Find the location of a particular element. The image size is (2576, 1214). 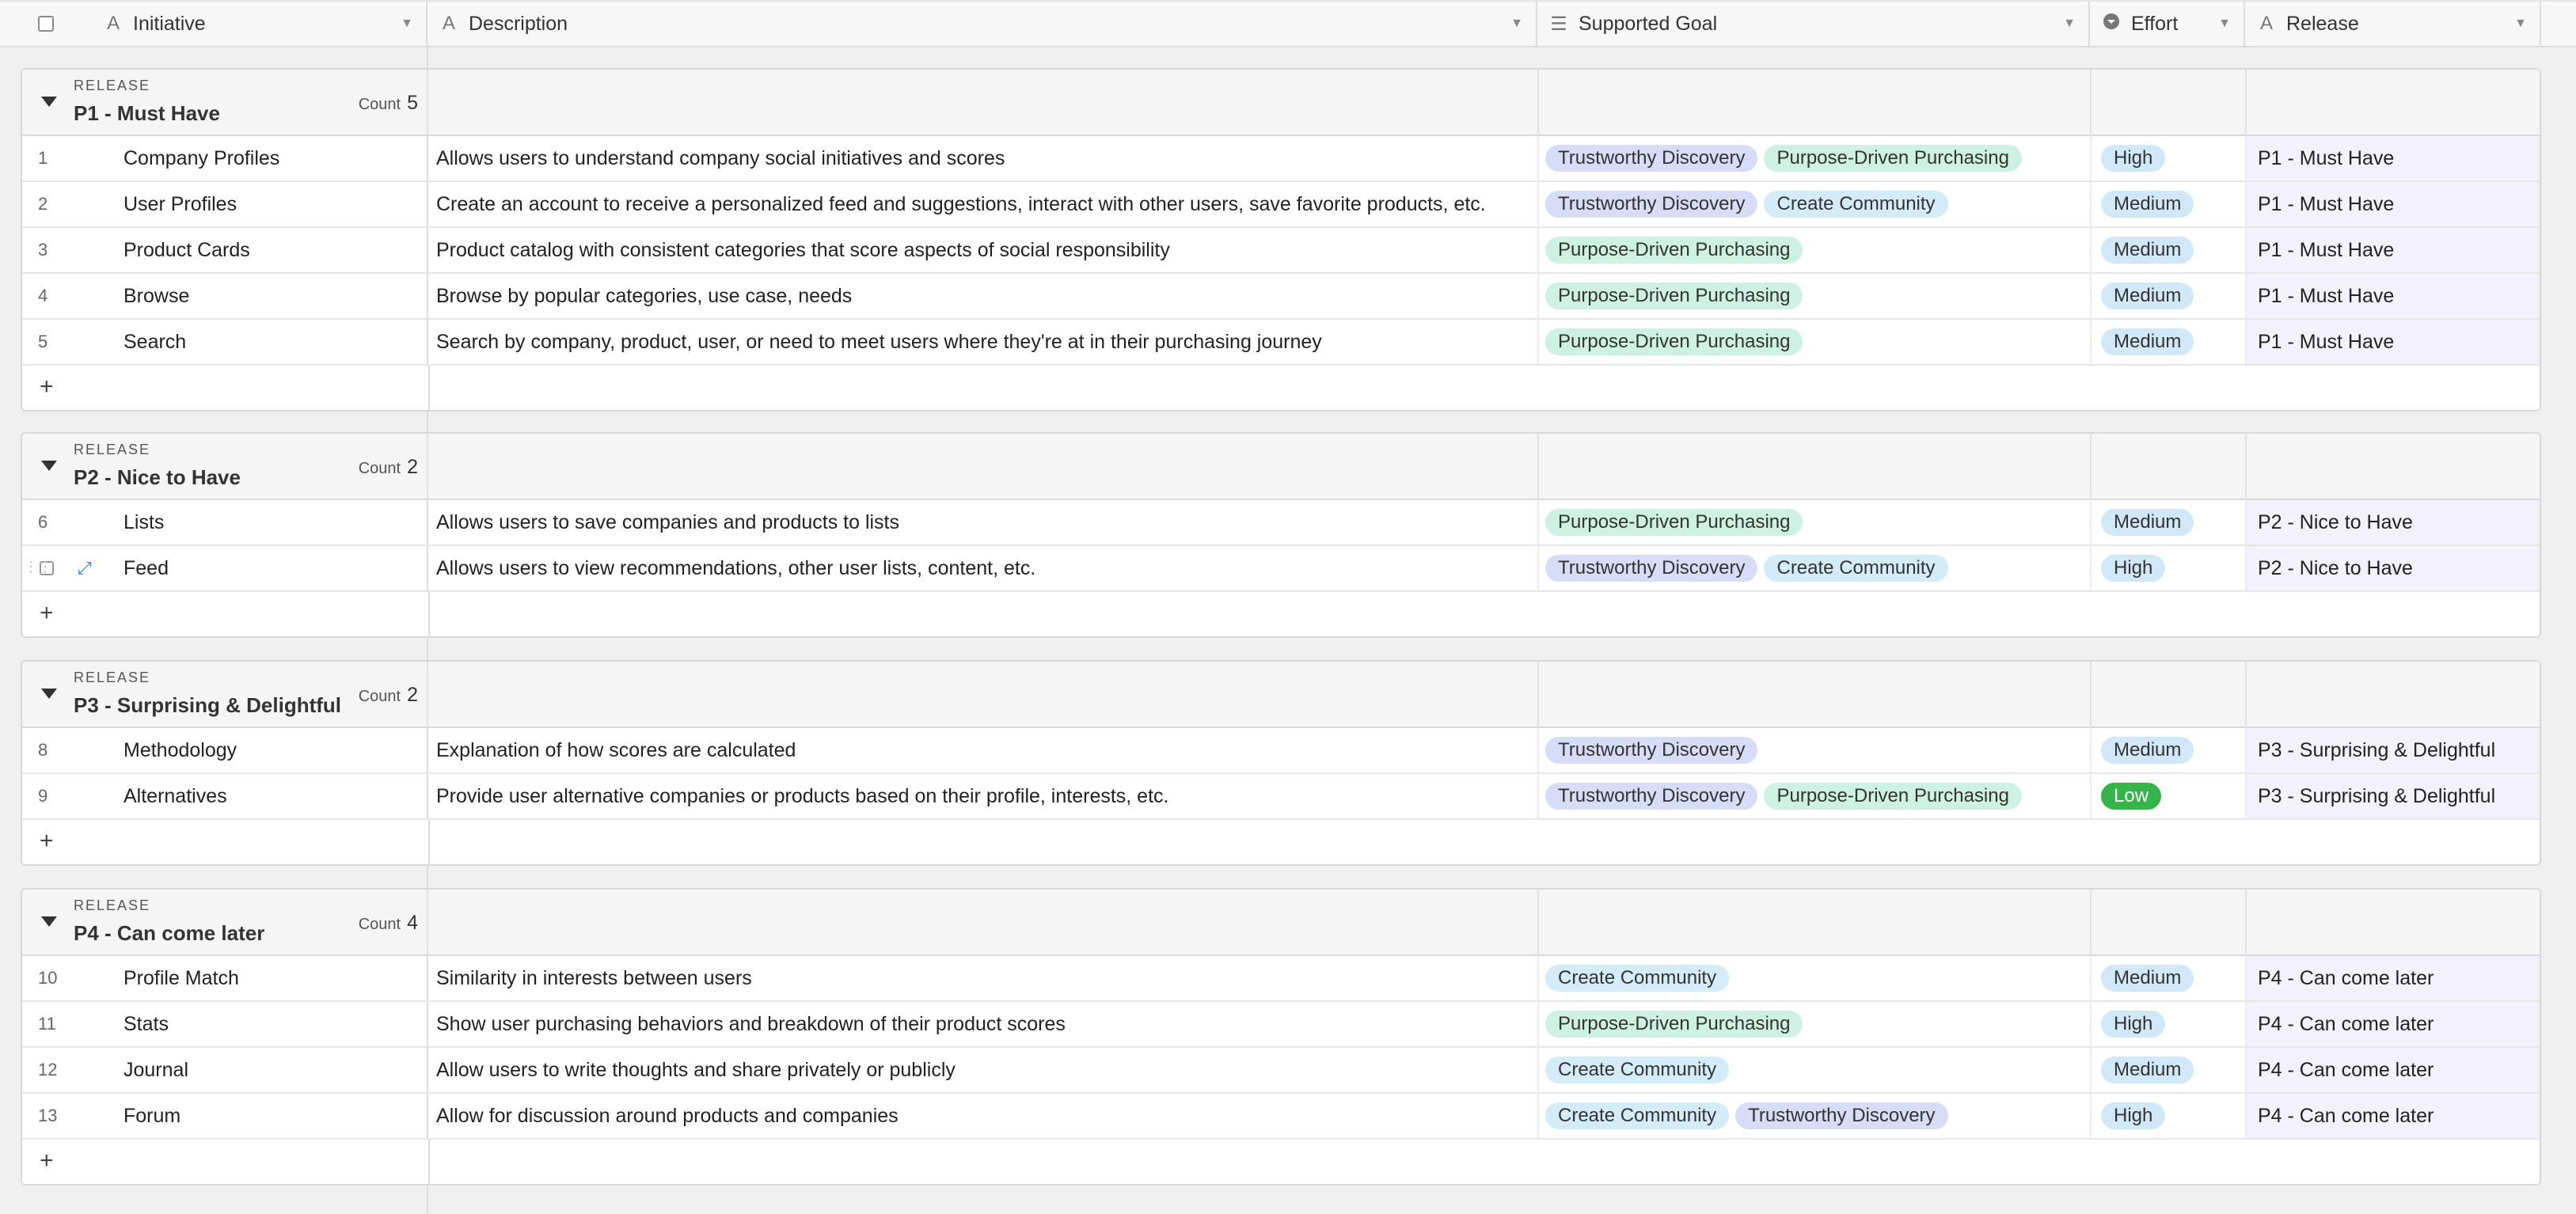

select-all-cell is located at coordinates (46, 24).